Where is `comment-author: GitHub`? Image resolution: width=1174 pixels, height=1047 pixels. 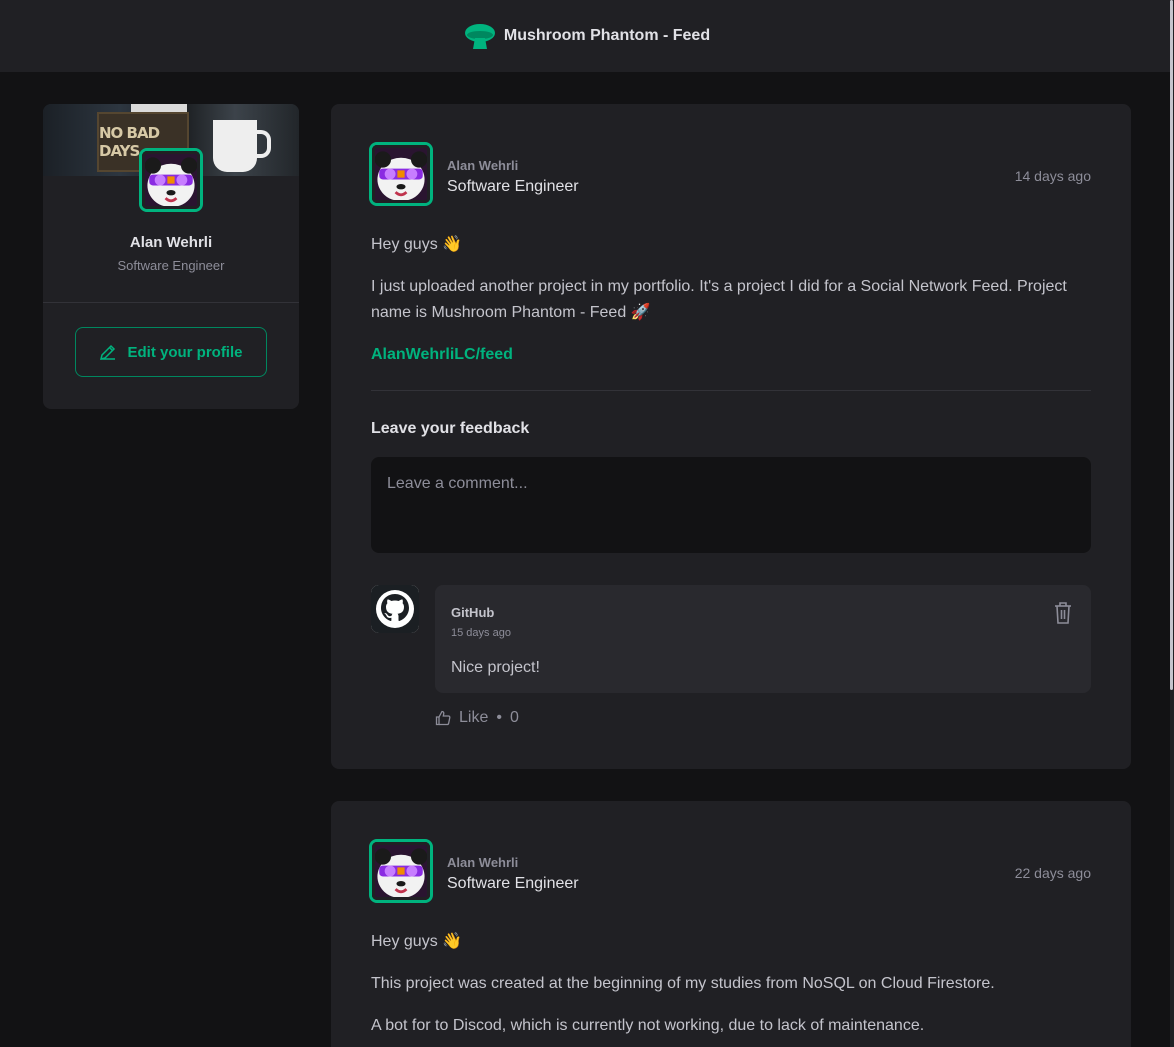 comment-author: GitHub is located at coordinates (473, 612).